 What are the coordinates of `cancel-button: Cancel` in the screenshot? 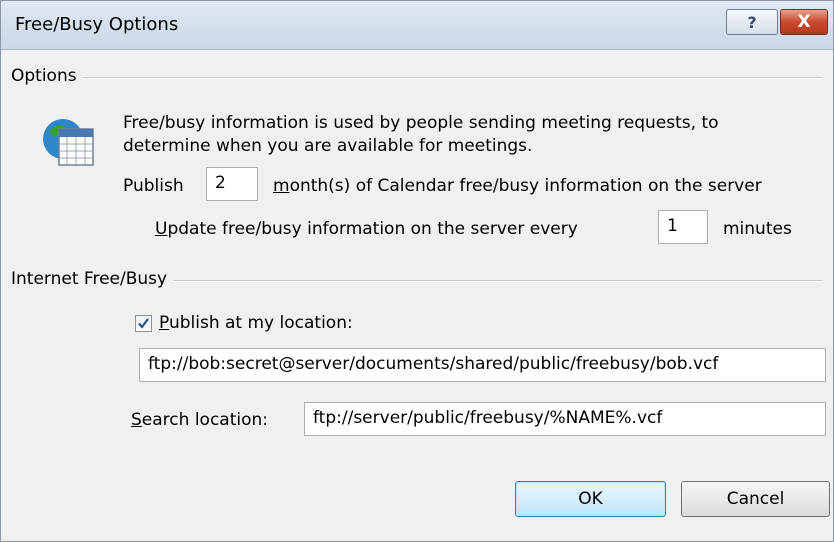 It's located at (755, 499).